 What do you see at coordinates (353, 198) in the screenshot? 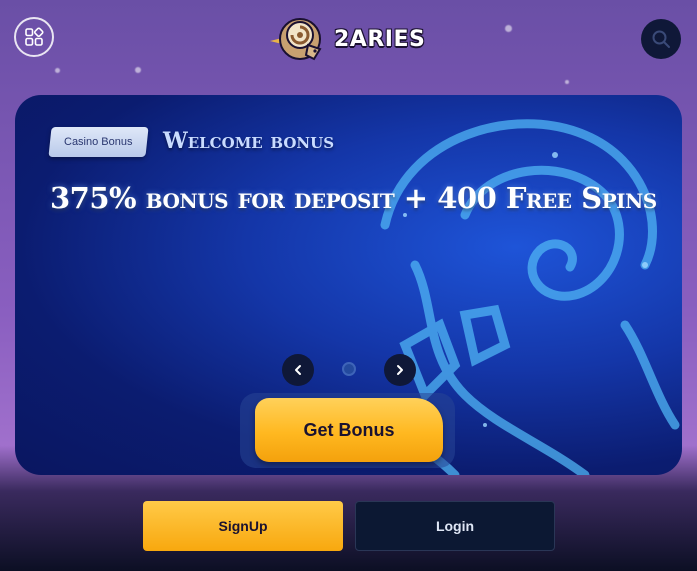
I see `bonus-headline: 375% bonus for deposit + 400 Free Spins` at bounding box center [353, 198].